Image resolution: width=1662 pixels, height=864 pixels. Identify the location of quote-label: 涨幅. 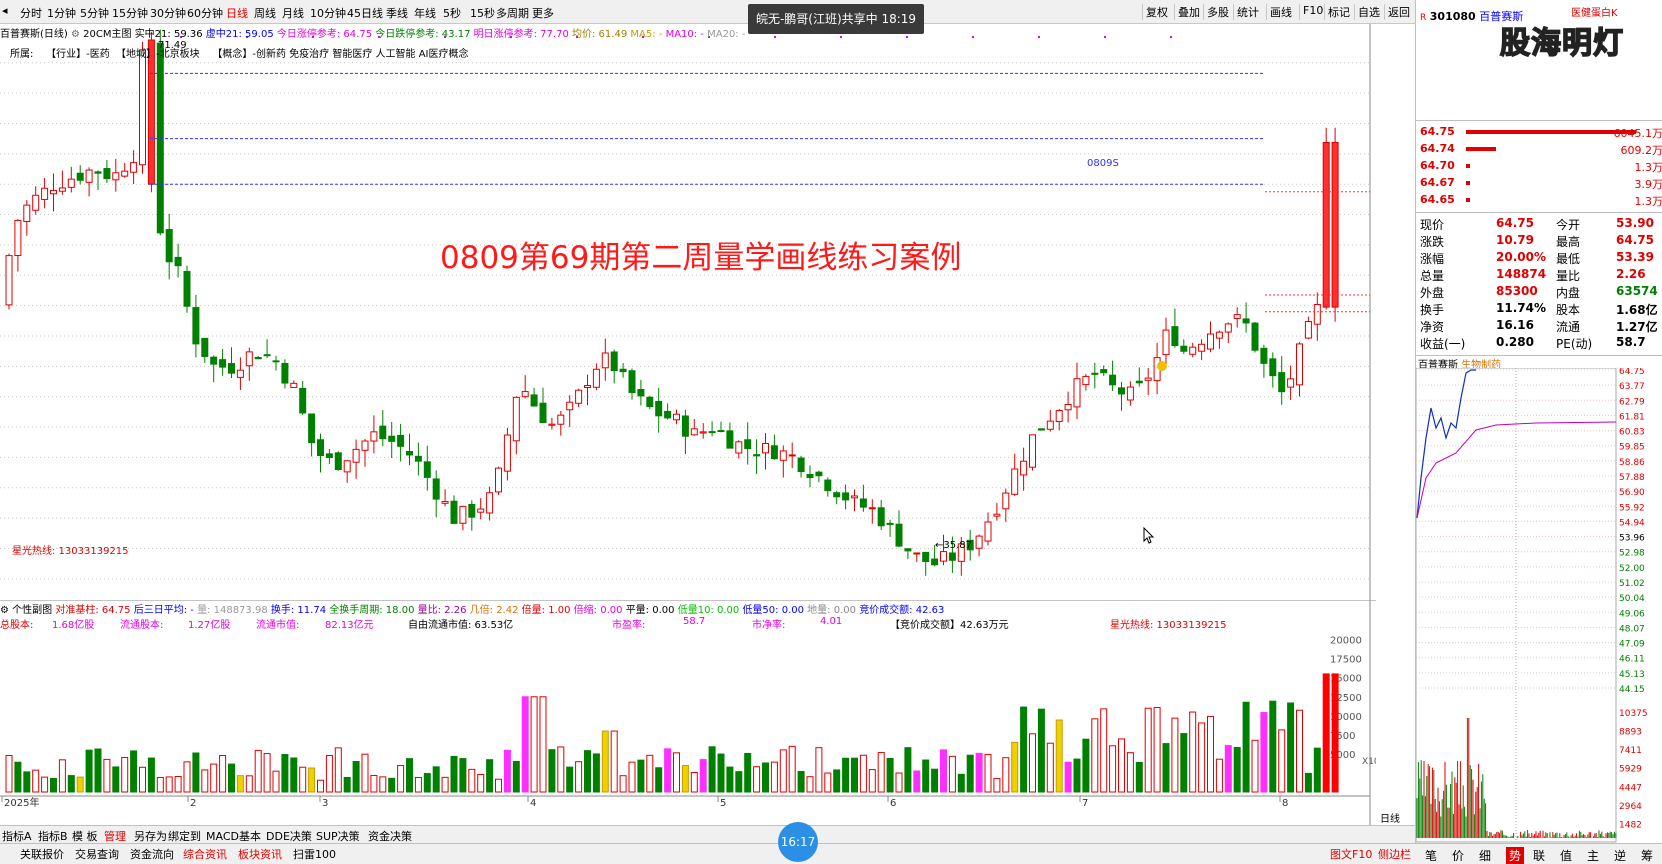
(1432, 259).